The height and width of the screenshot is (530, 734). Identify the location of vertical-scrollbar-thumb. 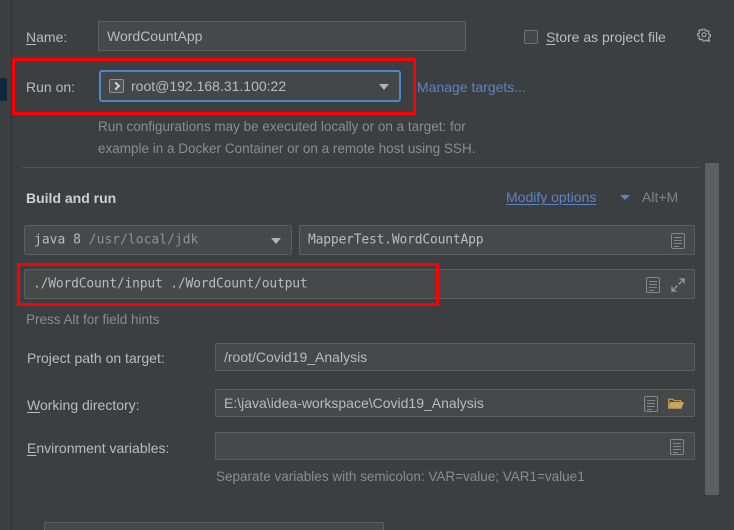
(712, 329).